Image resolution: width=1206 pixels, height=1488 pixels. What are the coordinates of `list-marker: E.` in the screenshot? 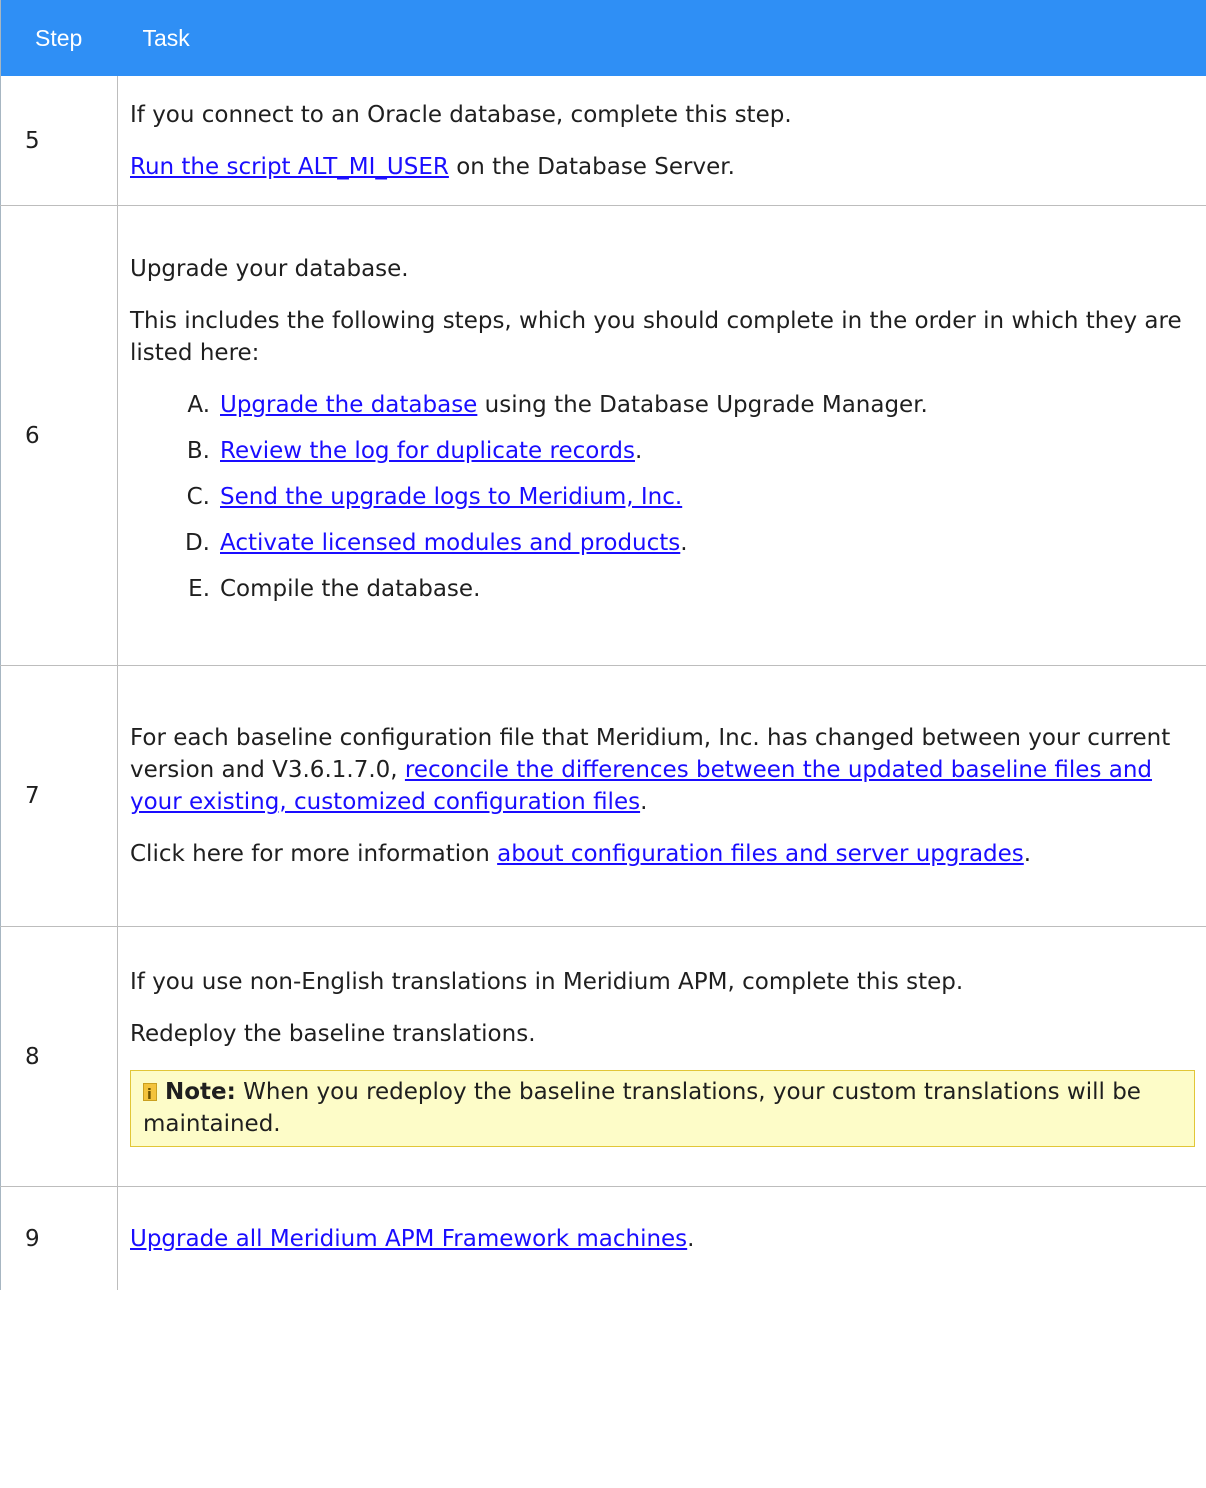 It's located at (199, 588).